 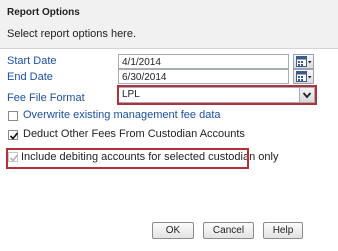 I want to click on highlight-box-include-debiting, so click(x=127, y=158).